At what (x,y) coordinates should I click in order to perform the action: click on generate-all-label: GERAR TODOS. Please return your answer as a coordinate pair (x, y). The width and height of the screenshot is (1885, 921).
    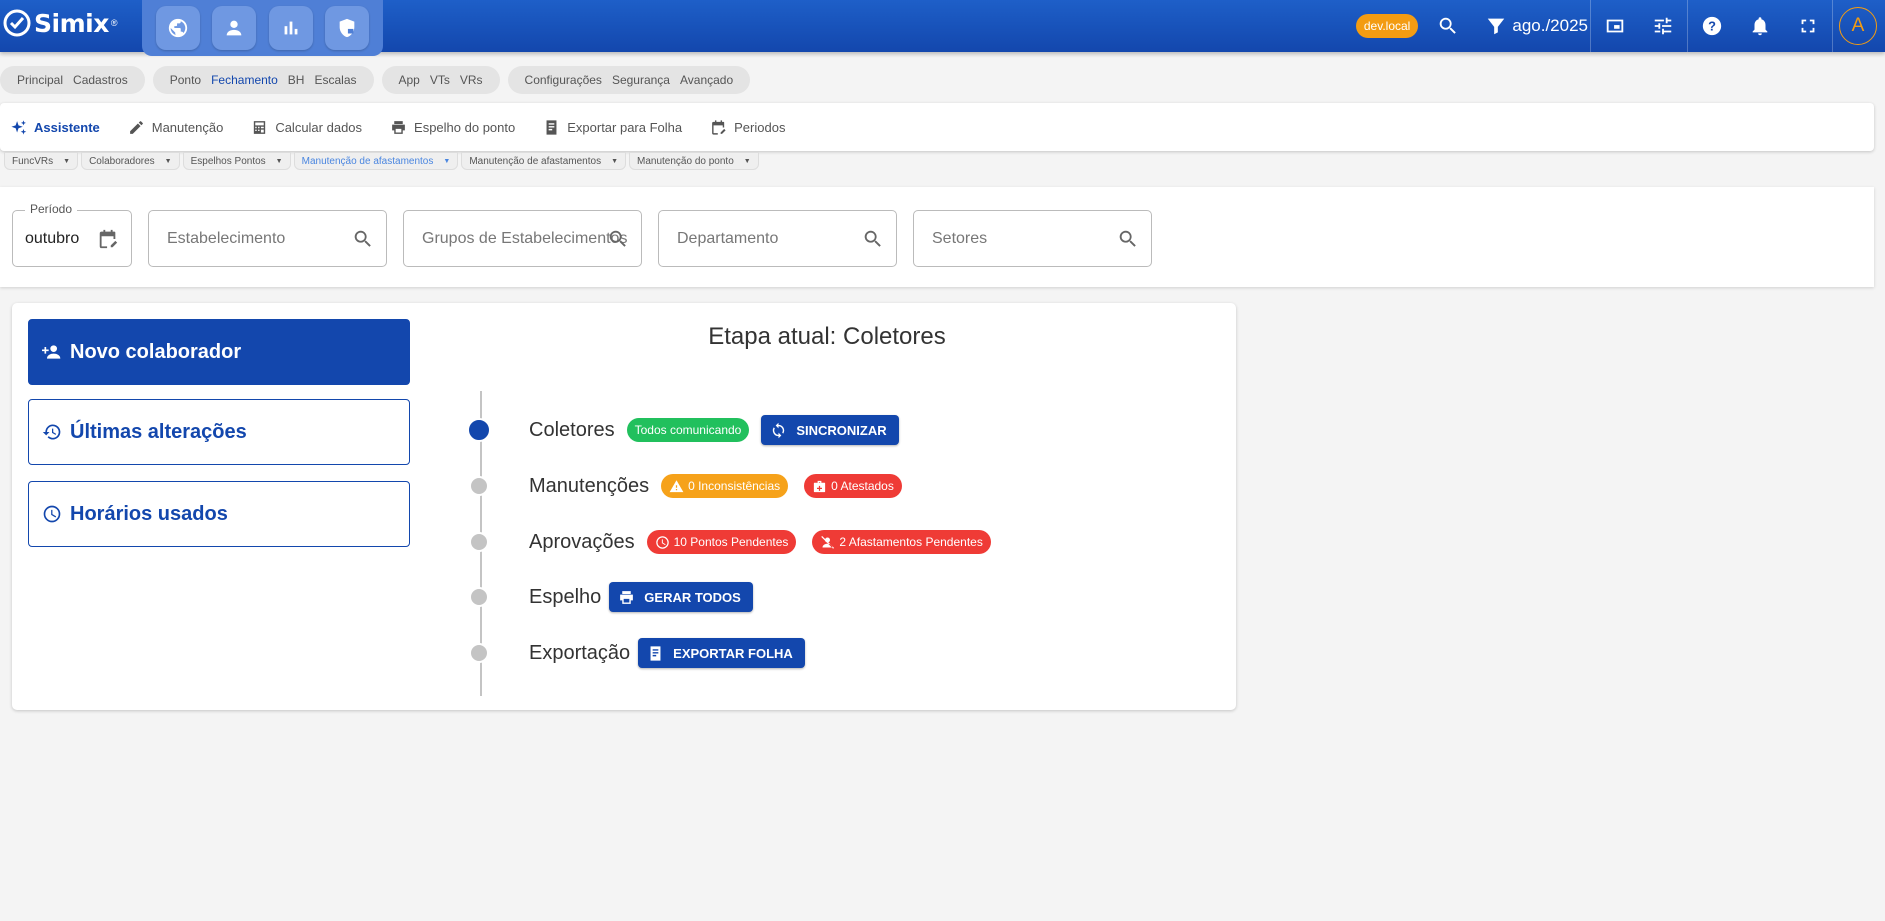
    Looking at the image, I should click on (692, 597).